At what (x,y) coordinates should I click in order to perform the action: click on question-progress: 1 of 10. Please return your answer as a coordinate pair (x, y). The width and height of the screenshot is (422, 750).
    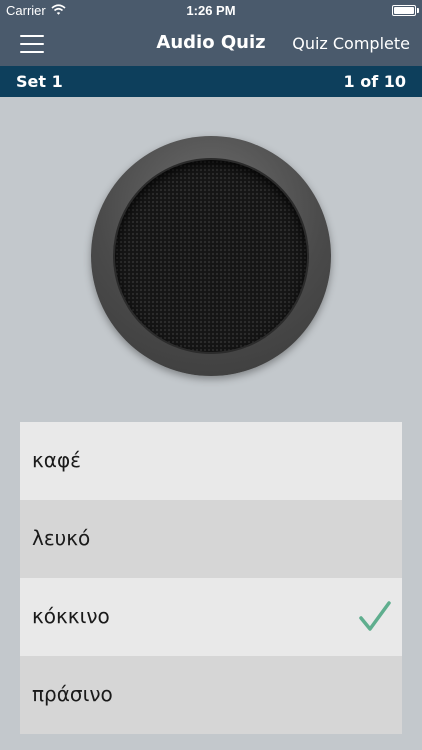
    Looking at the image, I should click on (375, 81).